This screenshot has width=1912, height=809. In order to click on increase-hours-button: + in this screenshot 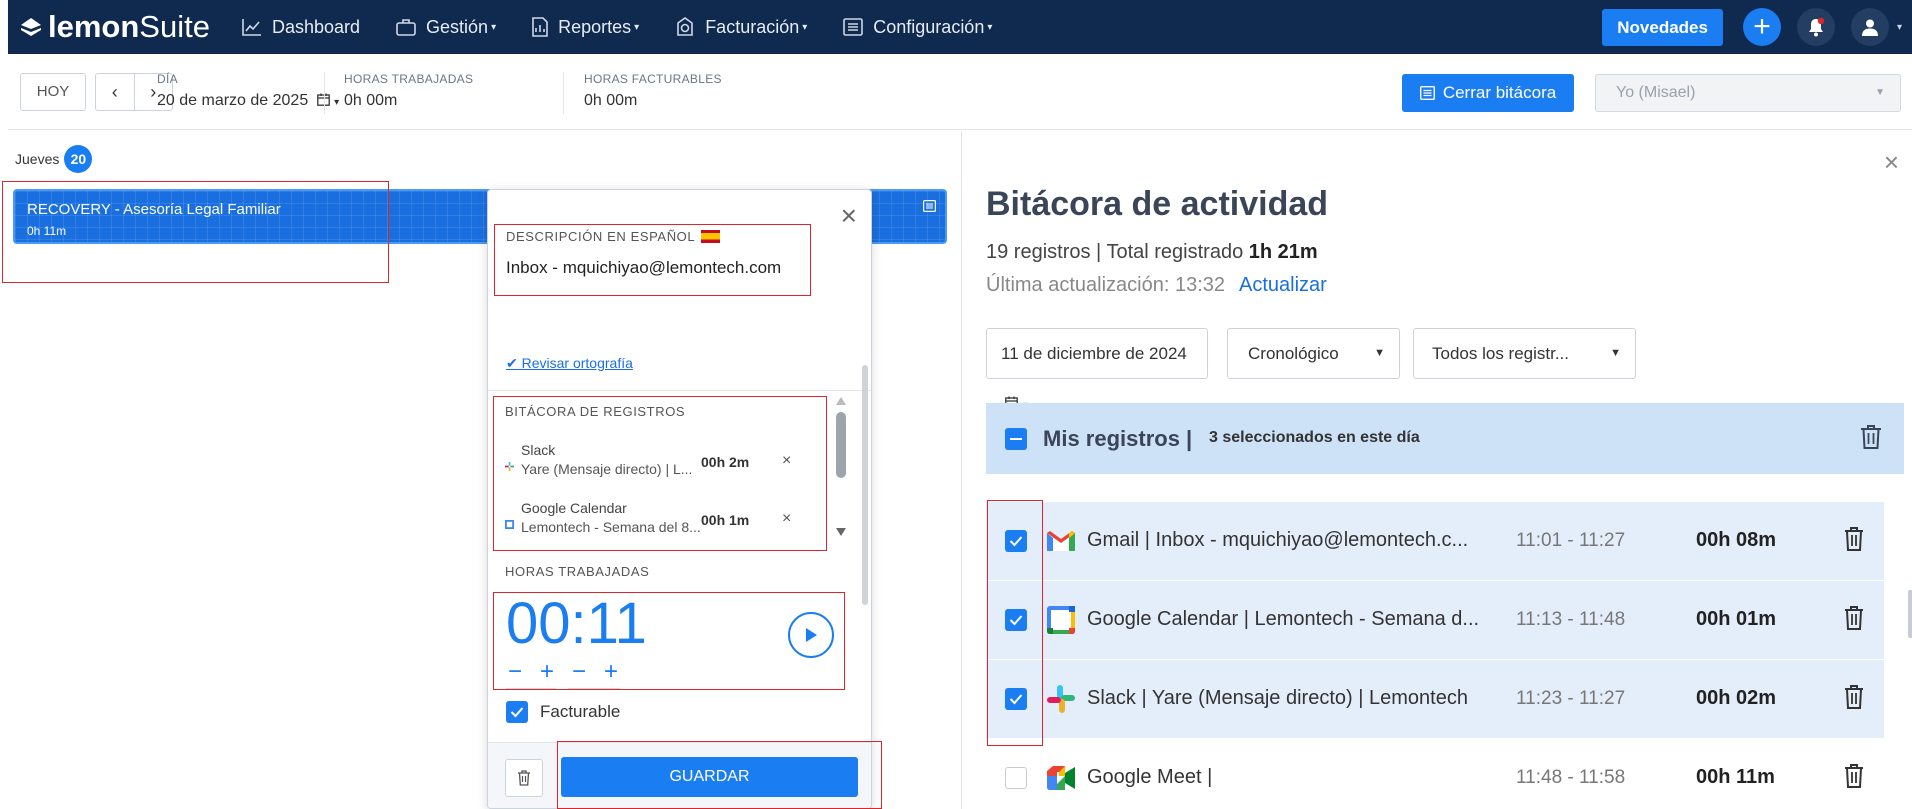, I will do `click(547, 672)`.